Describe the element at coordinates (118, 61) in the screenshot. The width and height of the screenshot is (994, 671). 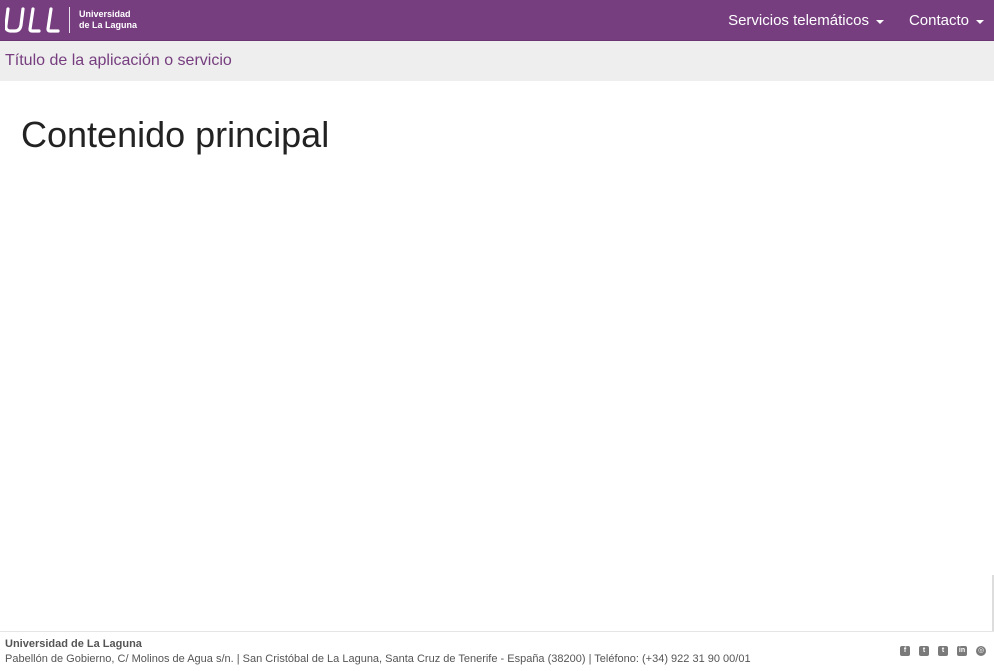
I see `app-title: Título de la aplicación o servicio` at that location.